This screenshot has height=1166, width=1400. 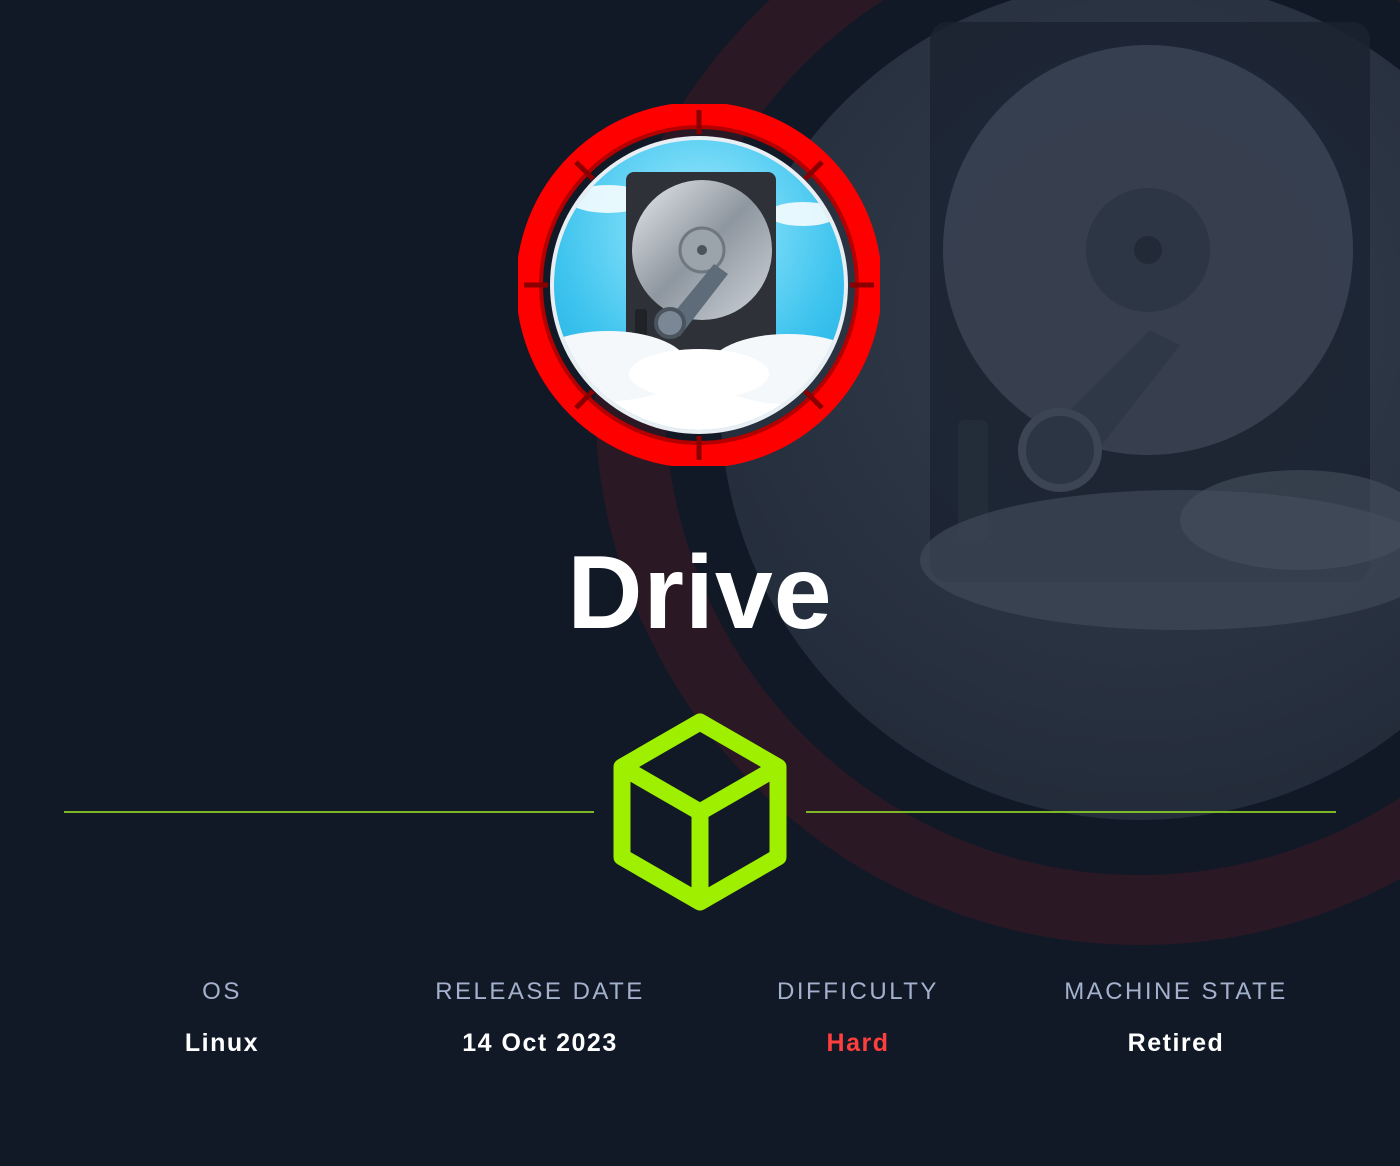 What do you see at coordinates (1176, 991) in the screenshot?
I see `machine-state-label: MACHINE STATE` at bounding box center [1176, 991].